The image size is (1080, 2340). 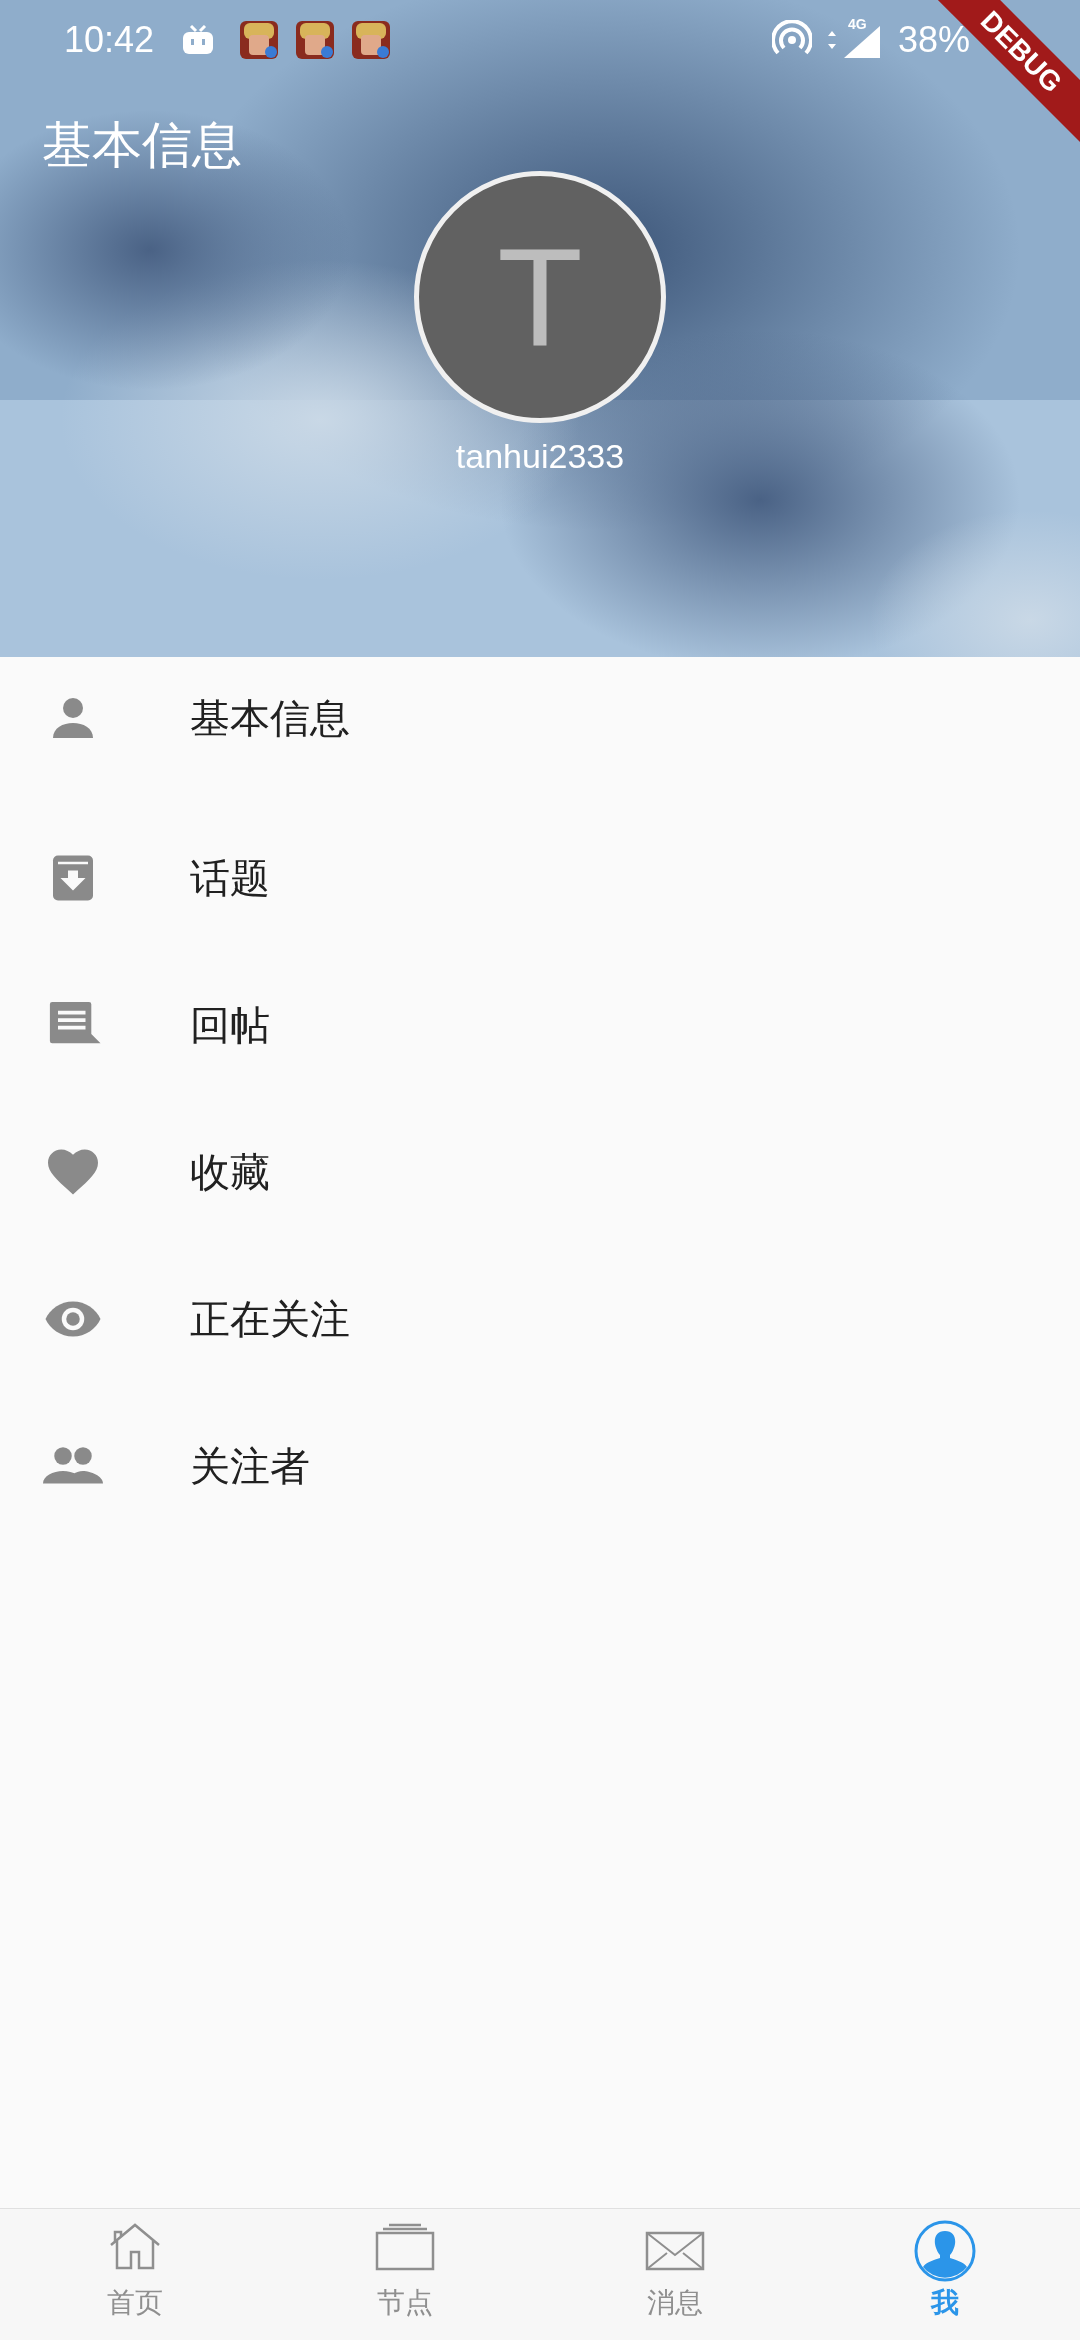 What do you see at coordinates (540, 730) in the screenshot?
I see `menu-item: 基本信息` at bounding box center [540, 730].